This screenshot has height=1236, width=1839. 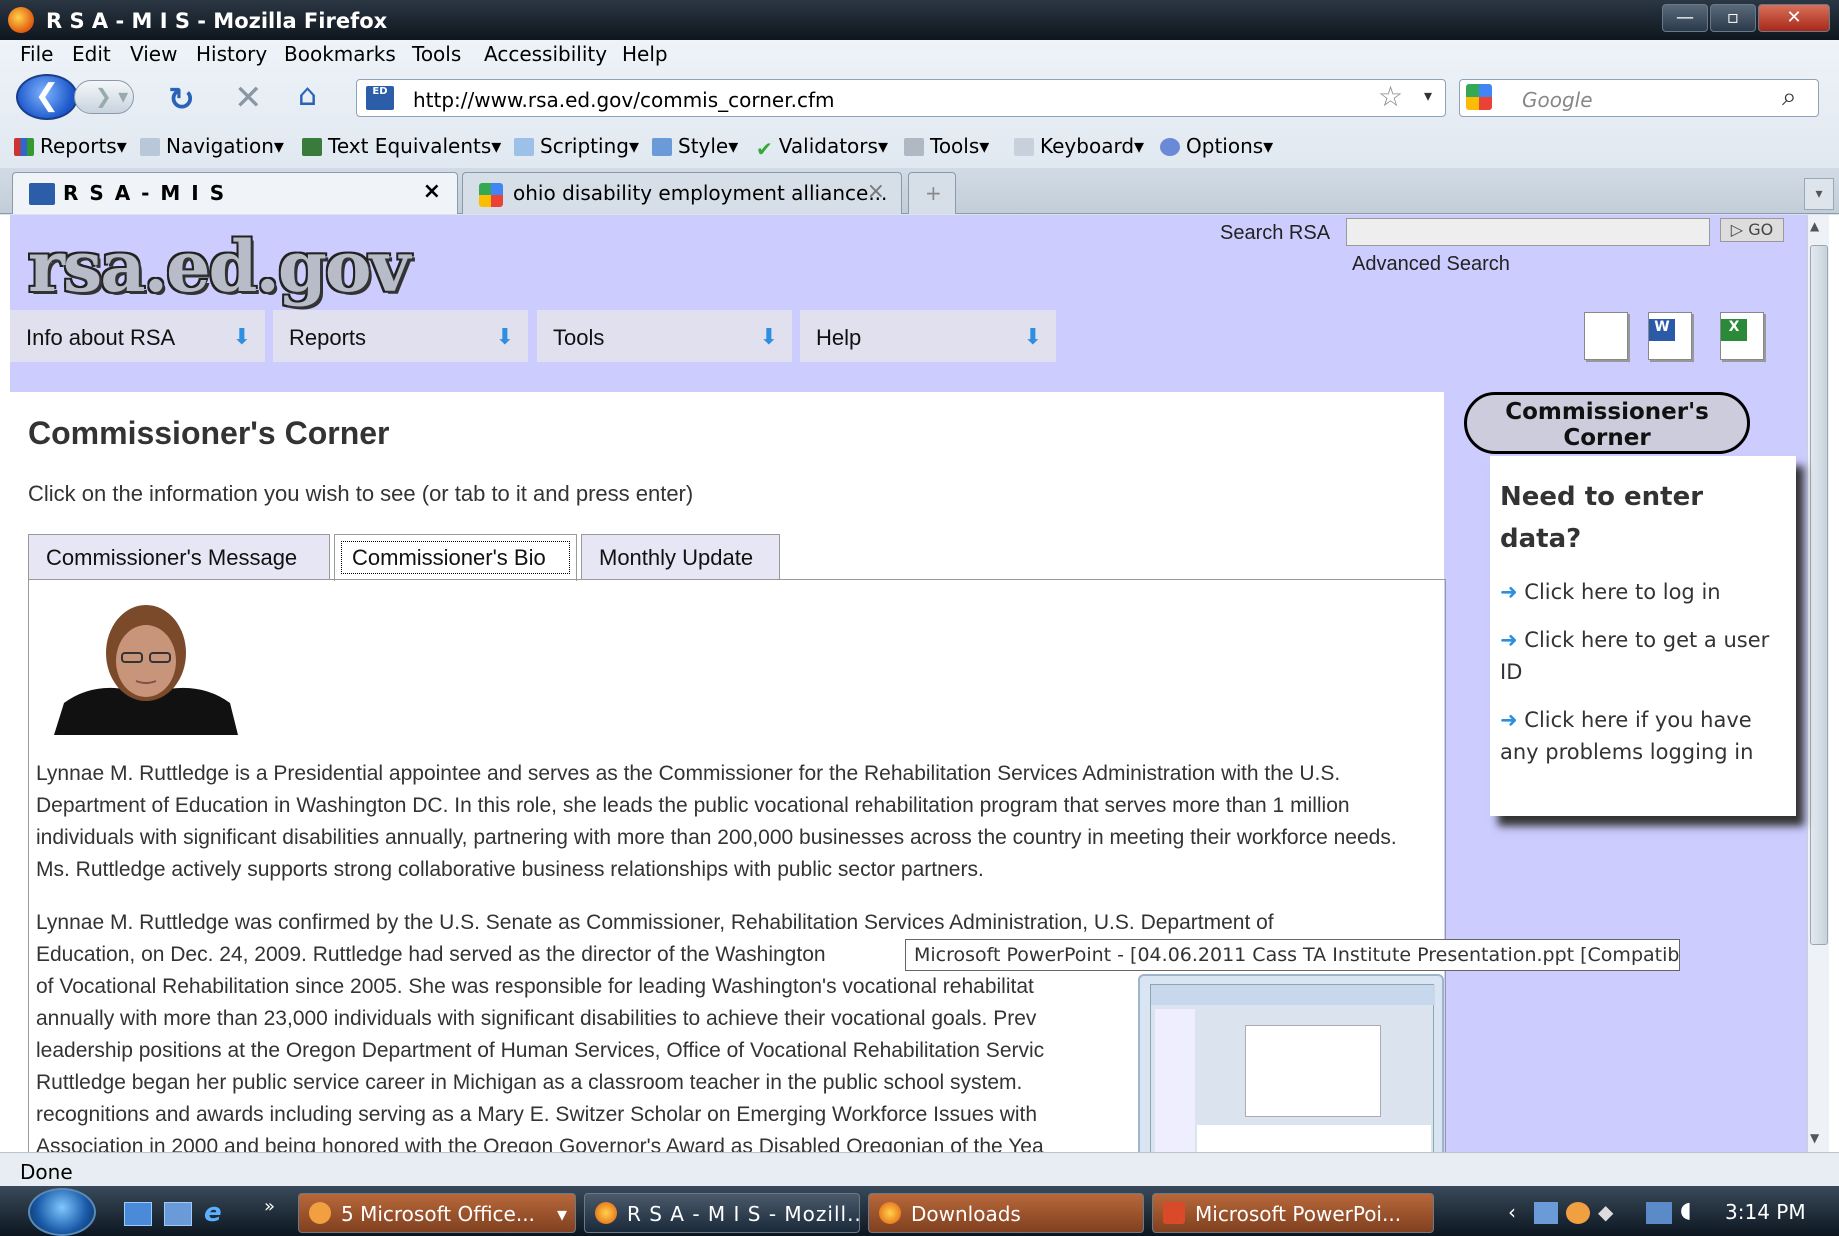 I want to click on maximize-button: ▫, so click(x=1733, y=18).